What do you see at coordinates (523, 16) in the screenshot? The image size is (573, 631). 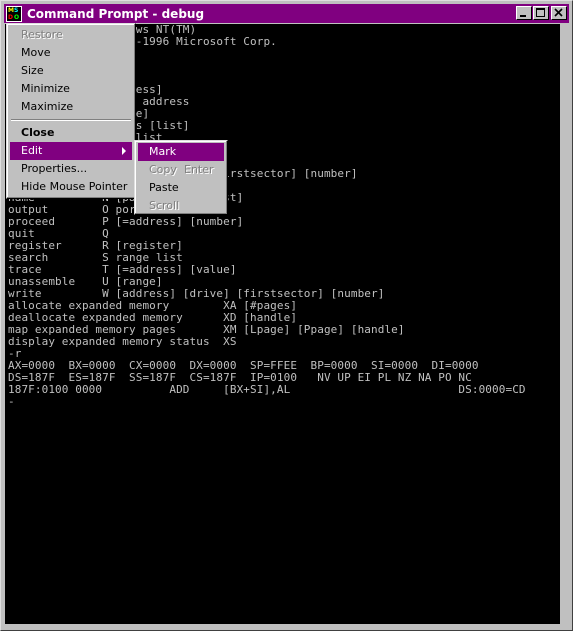 I see `minimize-icon` at bounding box center [523, 16].